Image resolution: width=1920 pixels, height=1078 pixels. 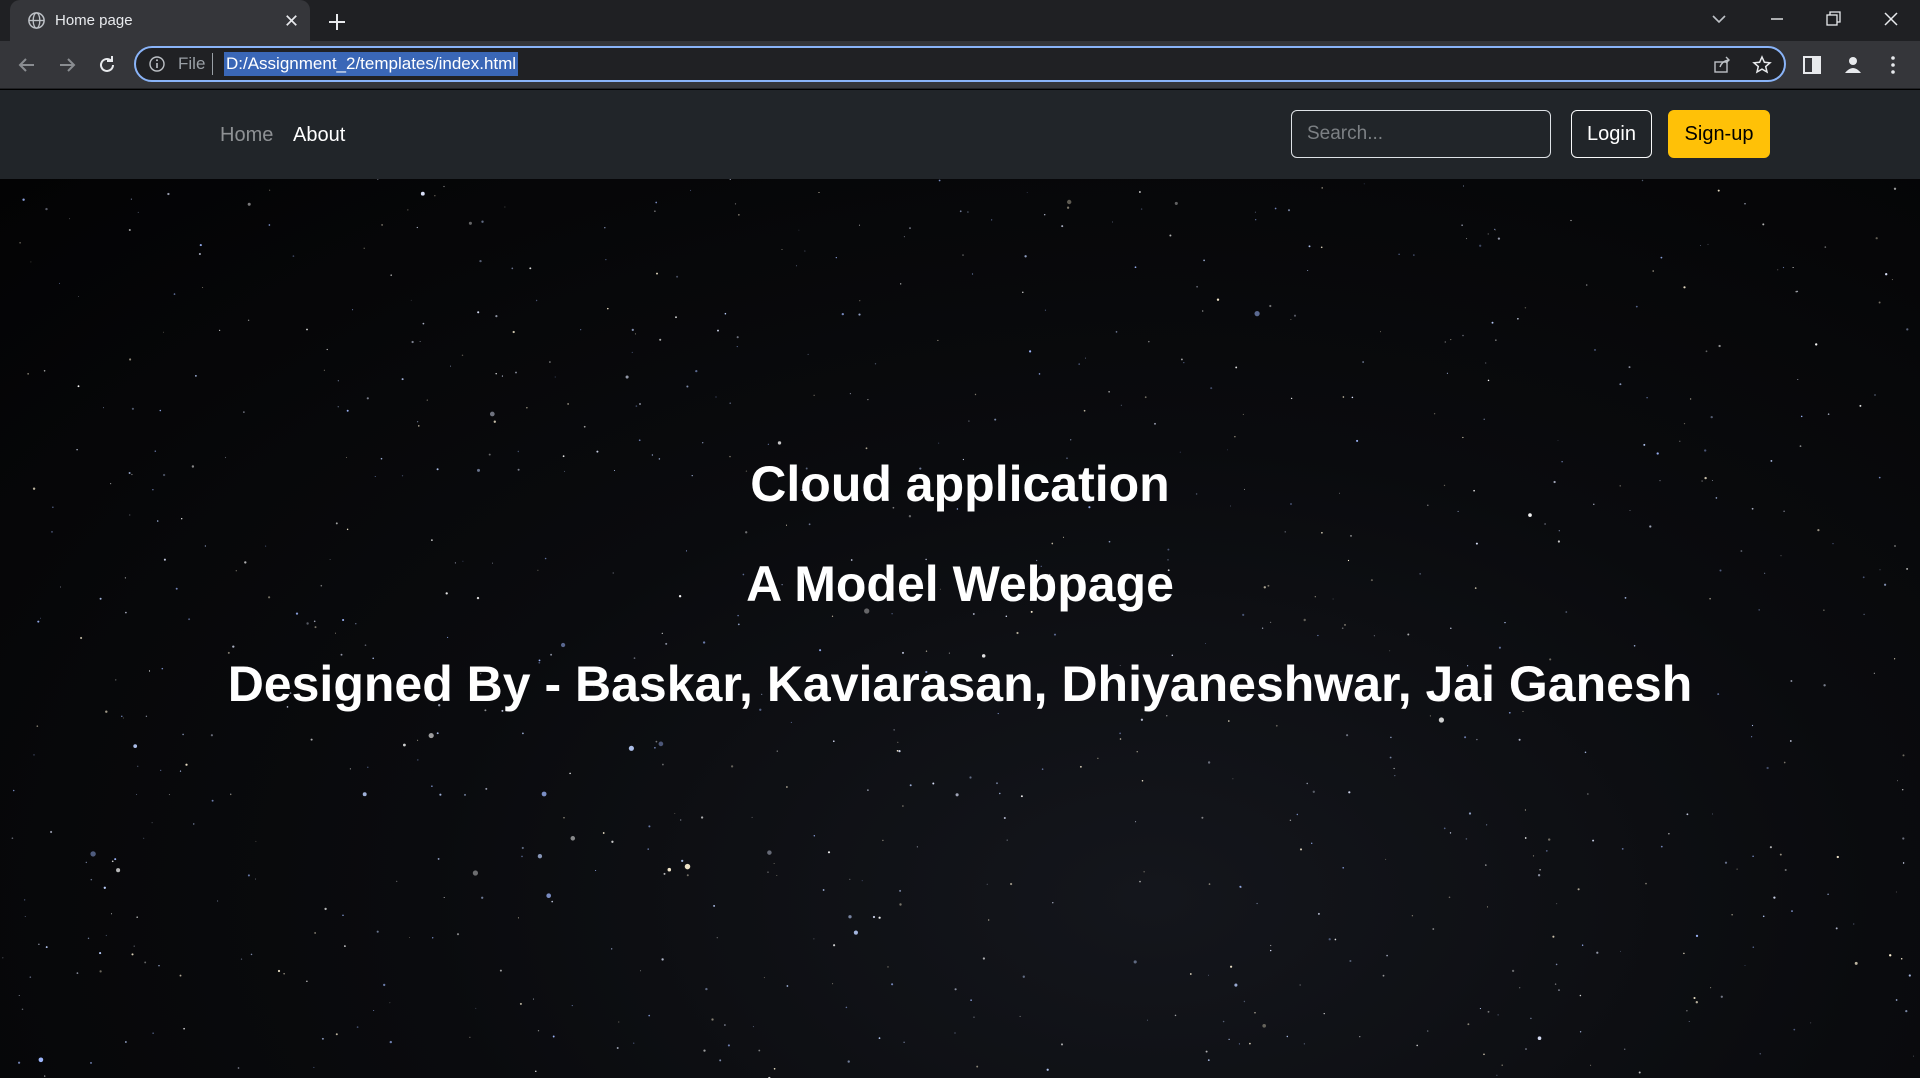 I want to click on browser-tab: Home page, so click(x=160, y=20).